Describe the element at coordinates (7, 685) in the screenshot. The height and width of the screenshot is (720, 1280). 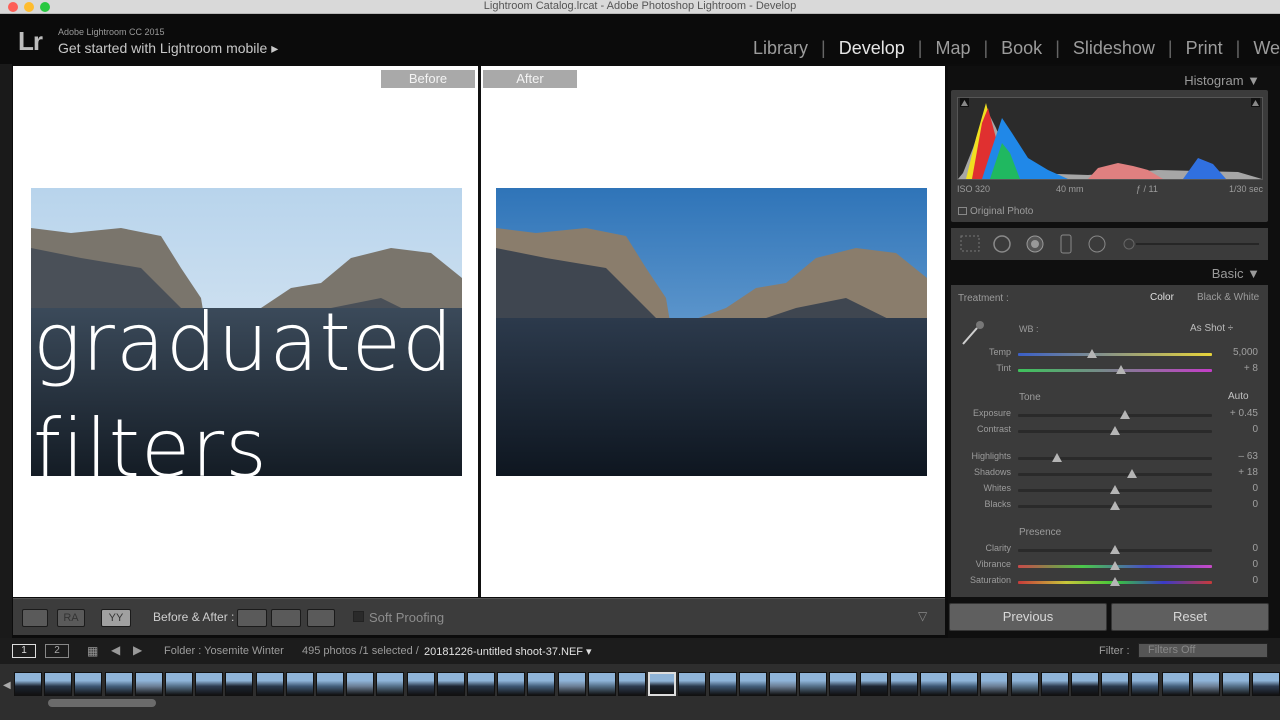
I see `filmstrip-left-arrow-icon: ◀` at that location.